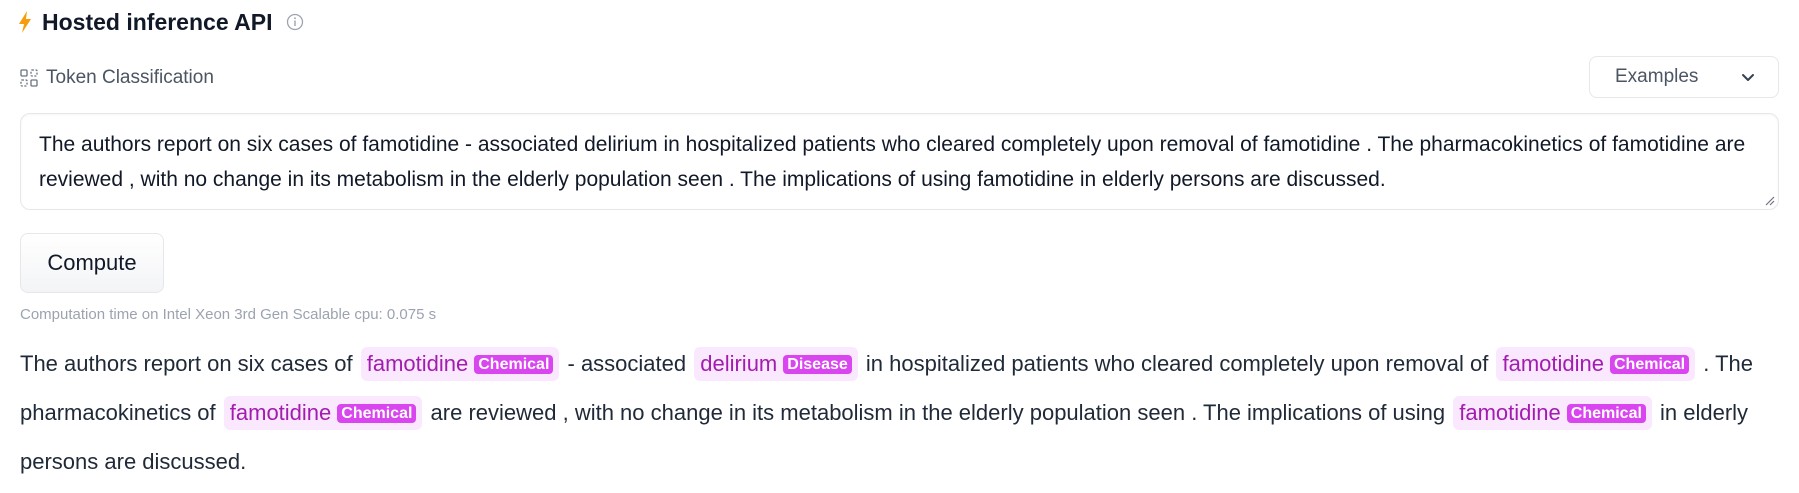 This screenshot has height=493, width=1799. Describe the element at coordinates (25, 22) in the screenshot. I see `lightning-bolt-icon` at that location.